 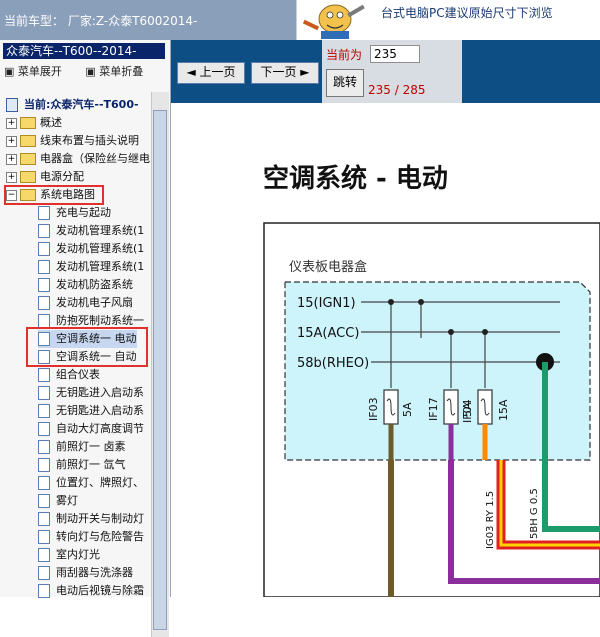 What do you see at coordinates (69, 375) in the screenshot?
I see `tree-child: 组合仪表` at bounding box center [69, 375].